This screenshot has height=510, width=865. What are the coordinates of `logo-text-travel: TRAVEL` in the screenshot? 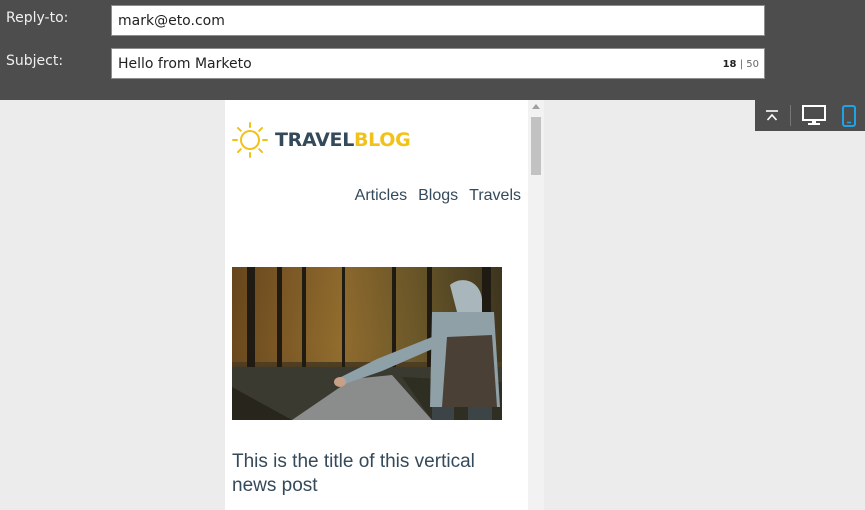 It's located at (314, 140).